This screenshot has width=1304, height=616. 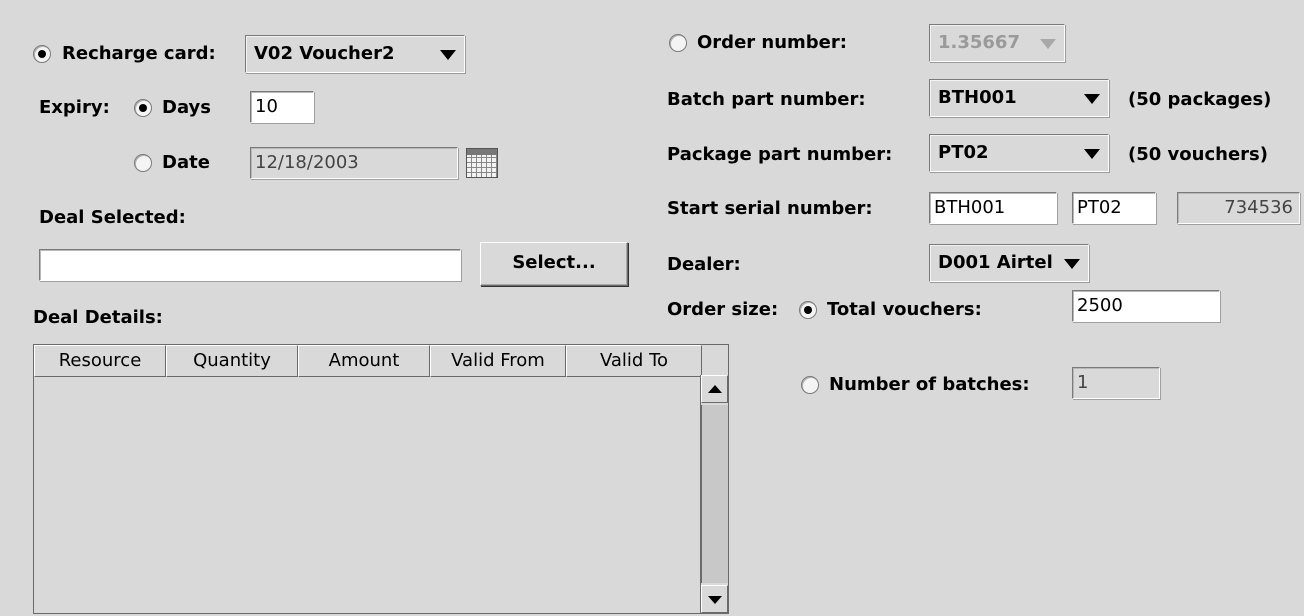 I want to click on start-serial-package-input: PT02, so click(x=1114, y=208).